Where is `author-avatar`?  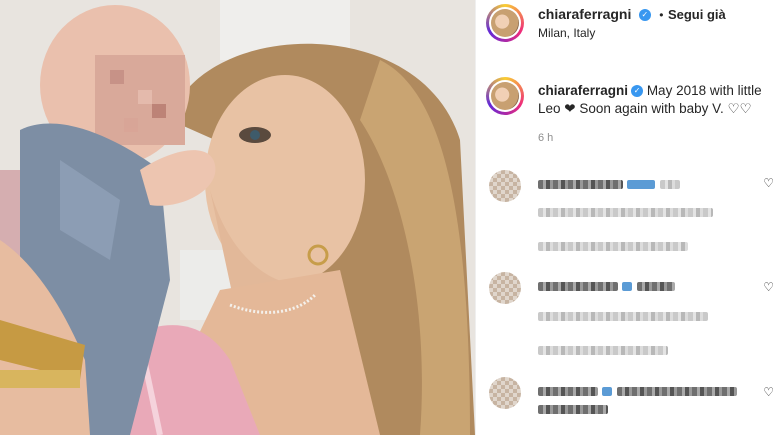
author-avatar is located at coordinates (505, 23).